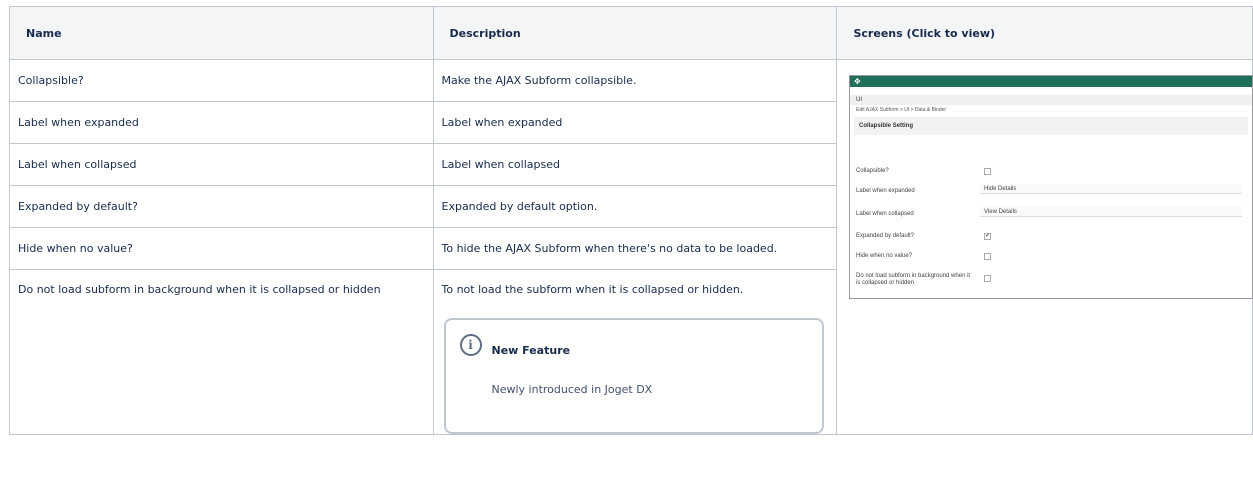 Image resolution: width=1253 pixels, height=497 pixels. What do you see at coordinates (470, 345) in the screenshot?
I see `info-icon: i` at bounding box center [470, 345].